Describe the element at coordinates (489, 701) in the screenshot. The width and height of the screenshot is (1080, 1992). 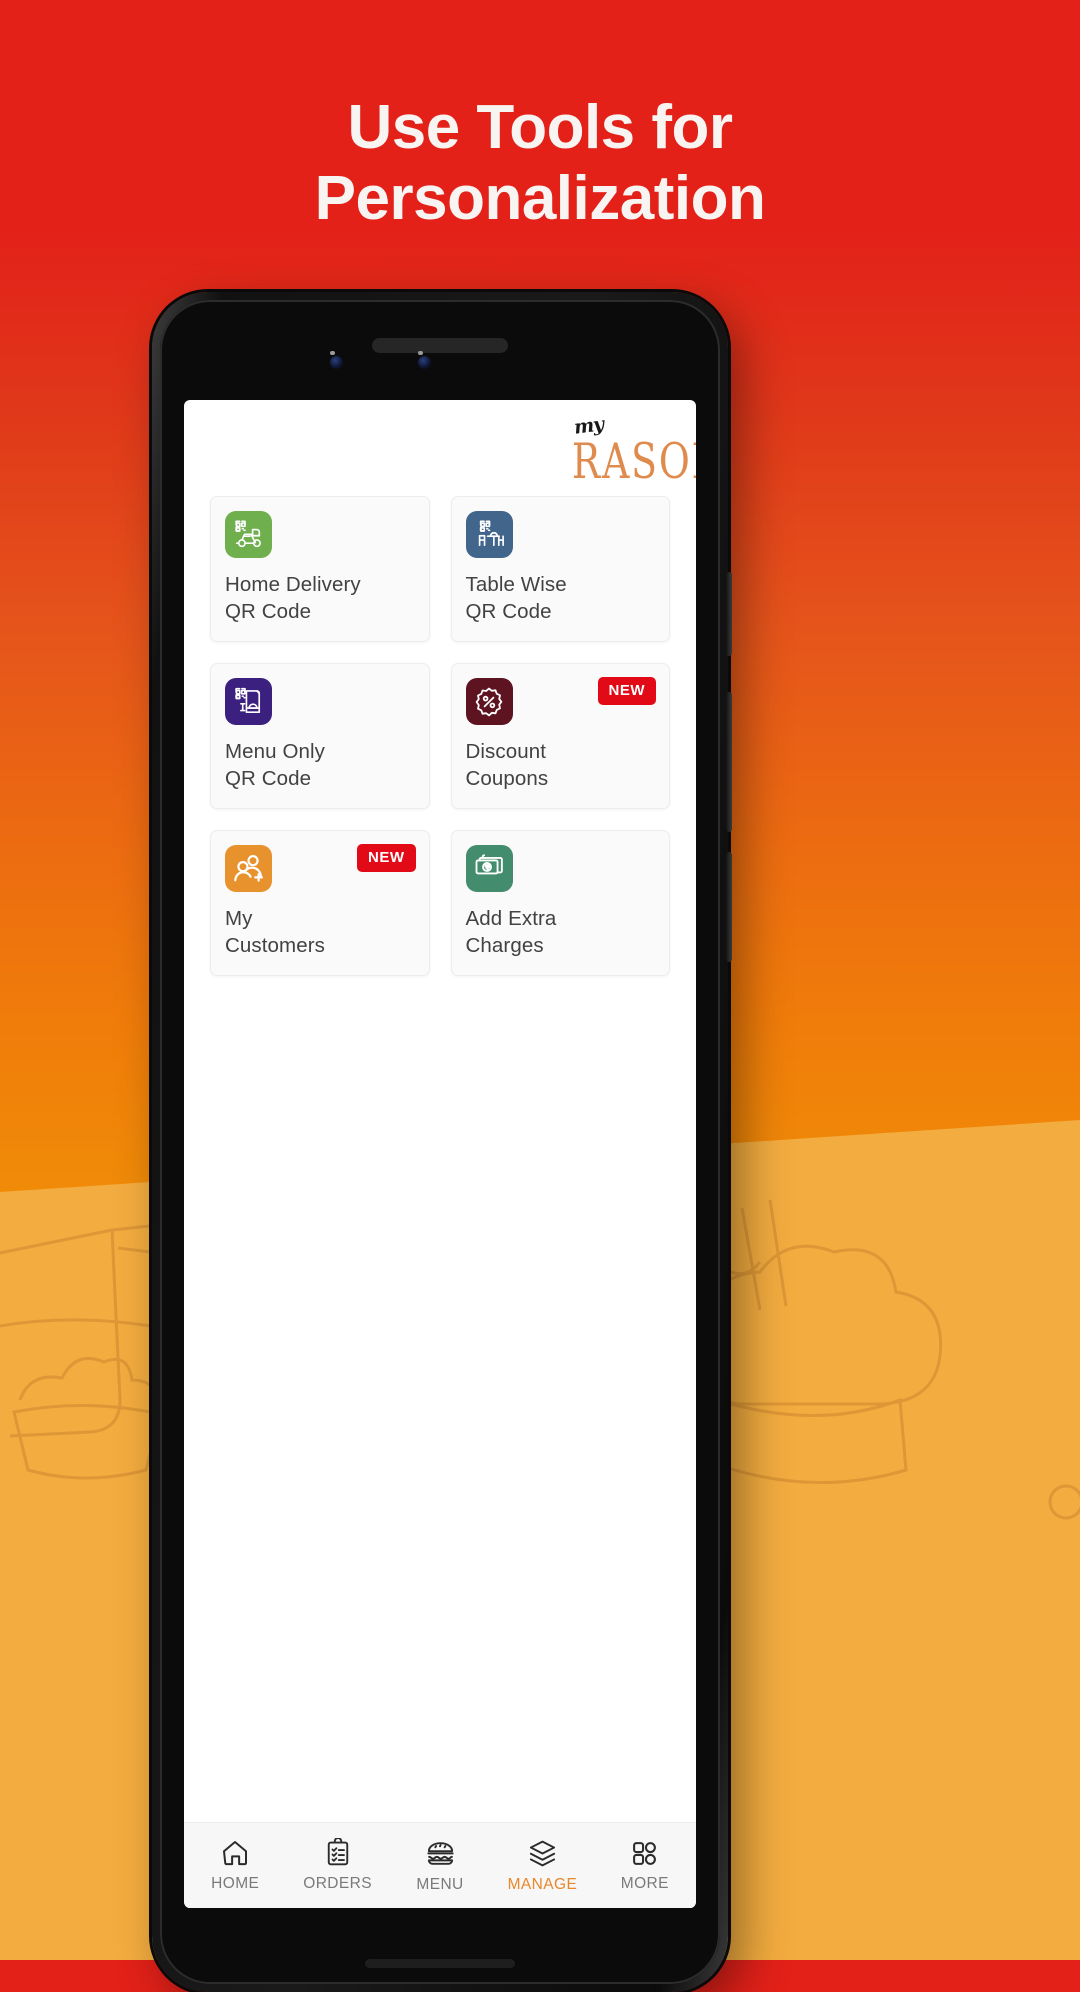
I see `discount-seal-icon` at that location.